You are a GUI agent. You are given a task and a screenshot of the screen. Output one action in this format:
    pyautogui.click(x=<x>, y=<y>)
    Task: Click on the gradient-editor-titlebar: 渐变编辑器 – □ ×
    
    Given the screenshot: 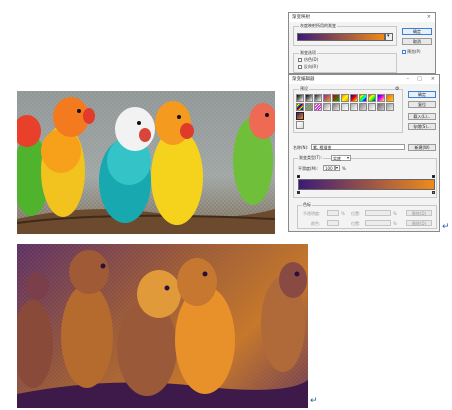 What is the action you would take?
    pyautogui.click(x=364, y=79)
    